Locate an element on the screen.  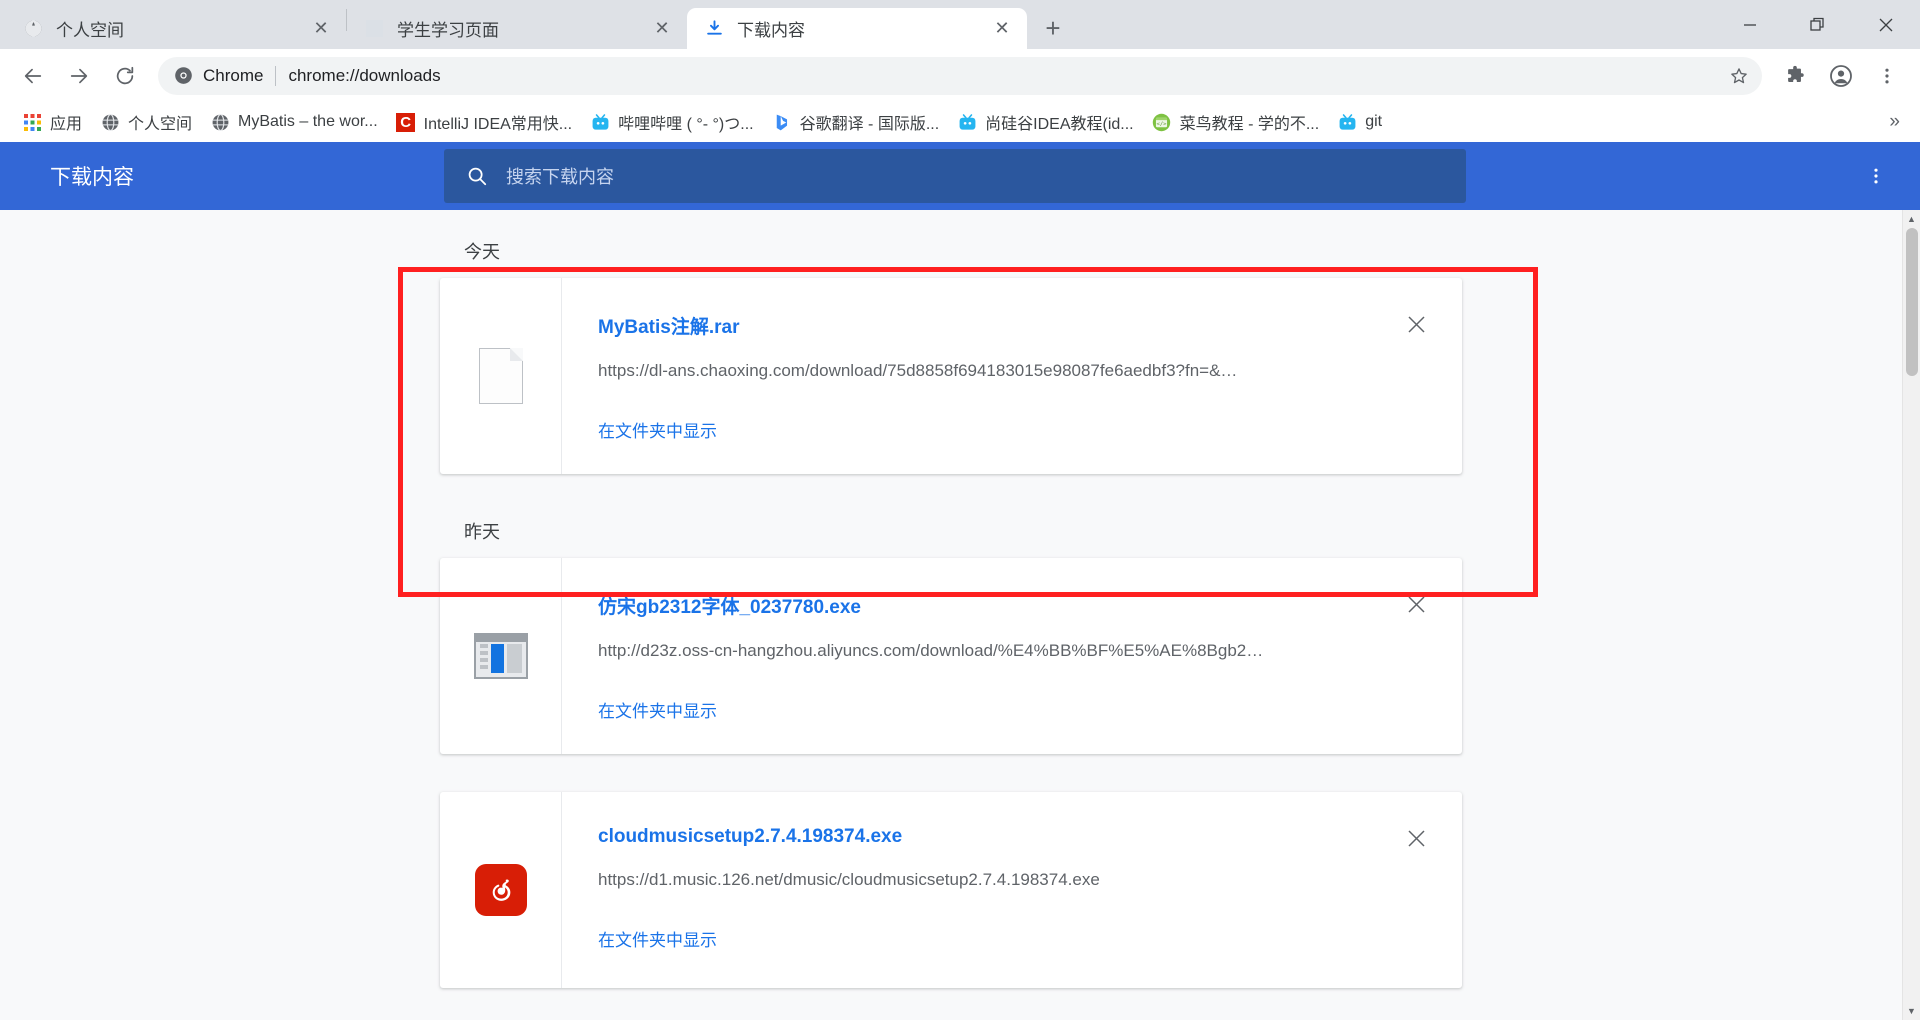
installer-icon is located at coordinates (500, 656).